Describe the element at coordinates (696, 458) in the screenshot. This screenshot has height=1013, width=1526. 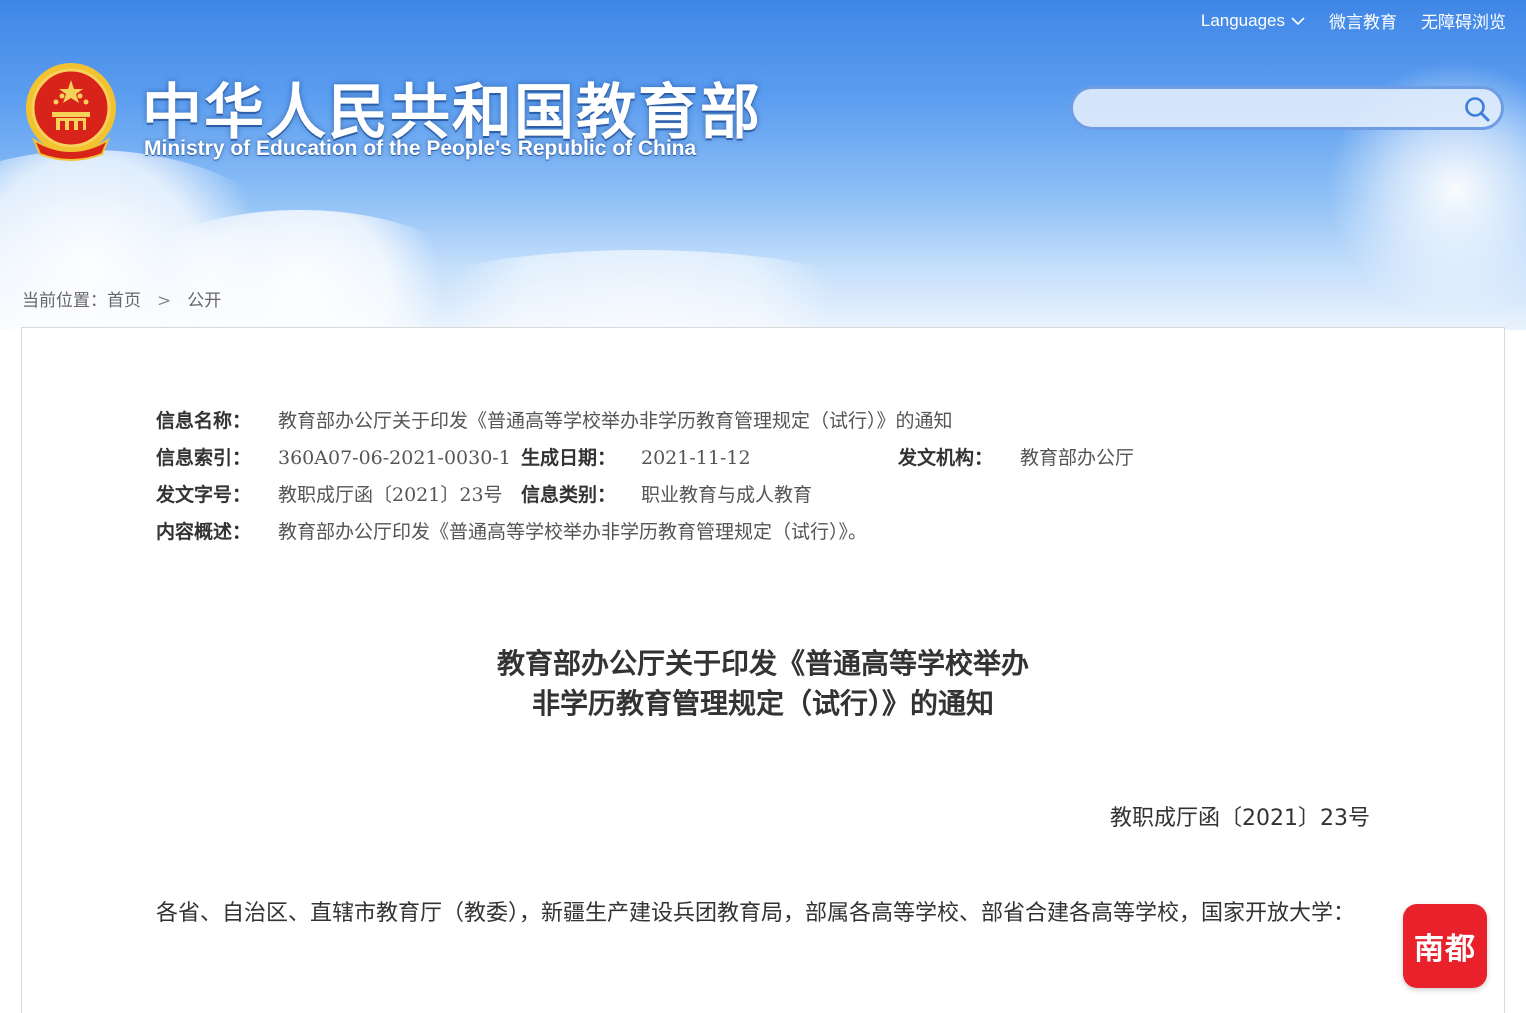
I see `date-value: 2021-11-12` at that location.